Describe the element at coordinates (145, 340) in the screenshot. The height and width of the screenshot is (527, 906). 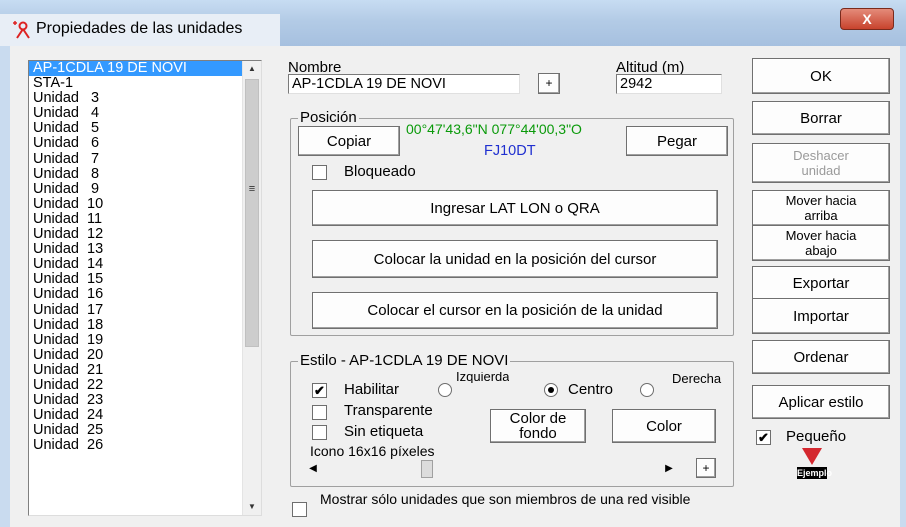
I see `unit-list-item: Unidad 19` at that location.